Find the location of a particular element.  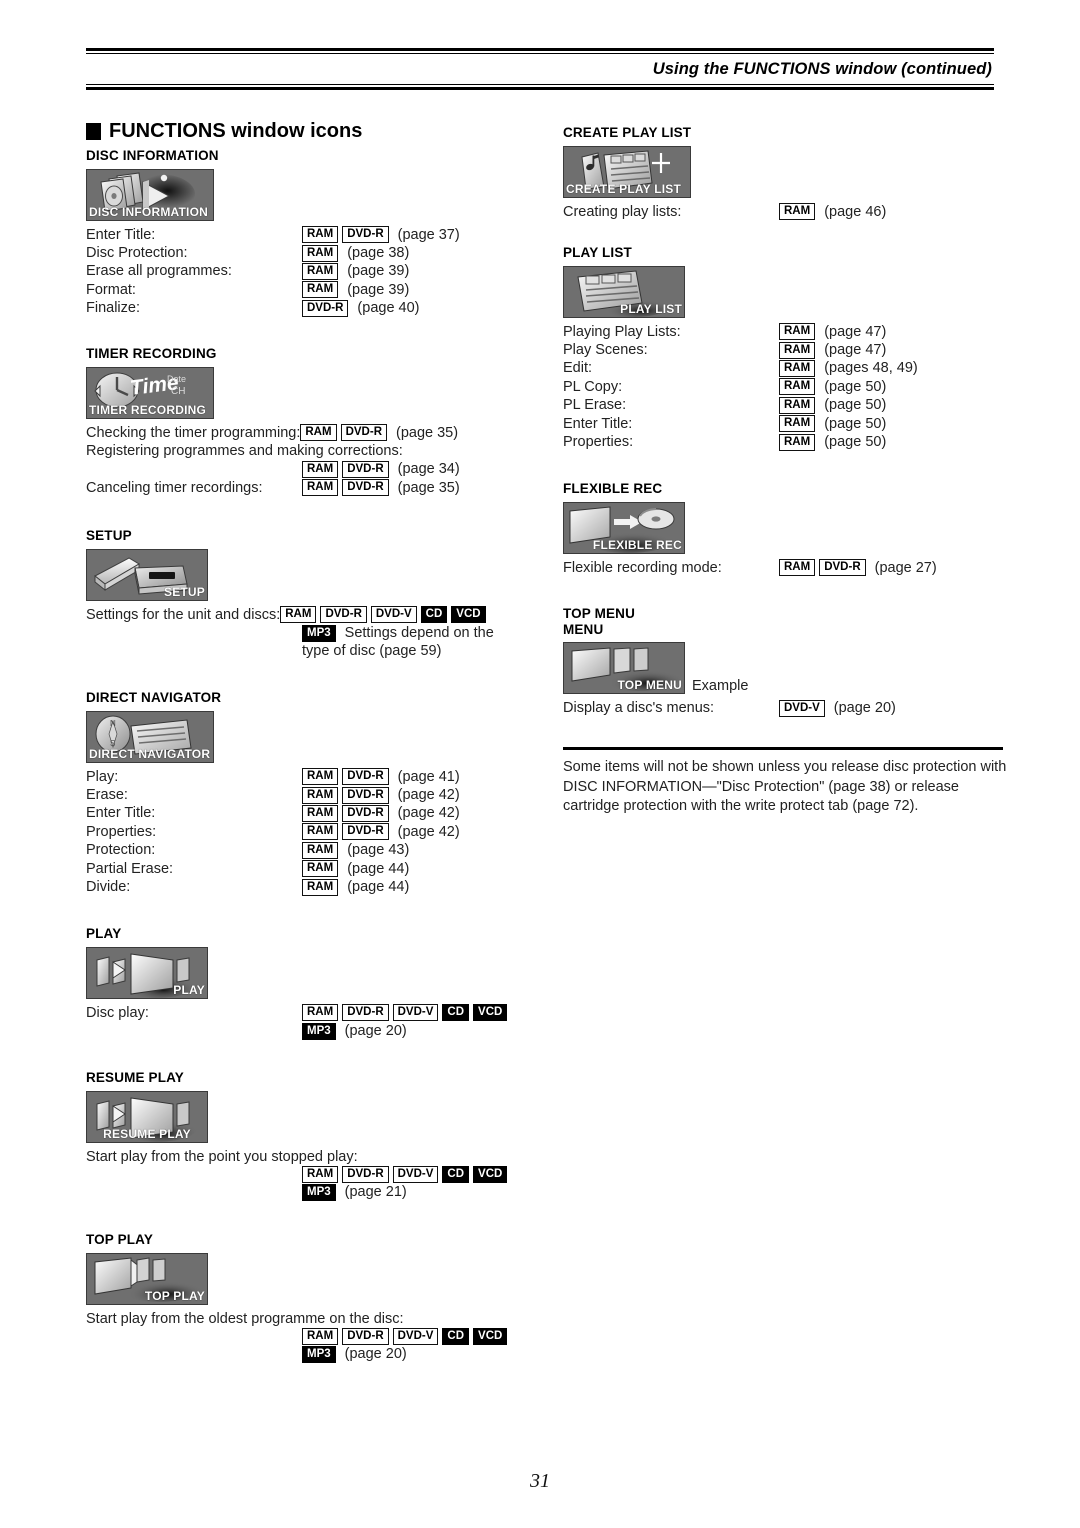

function-row: RAM DVD-R DVD-V CD VCD is located at coordinates (306, 1174).